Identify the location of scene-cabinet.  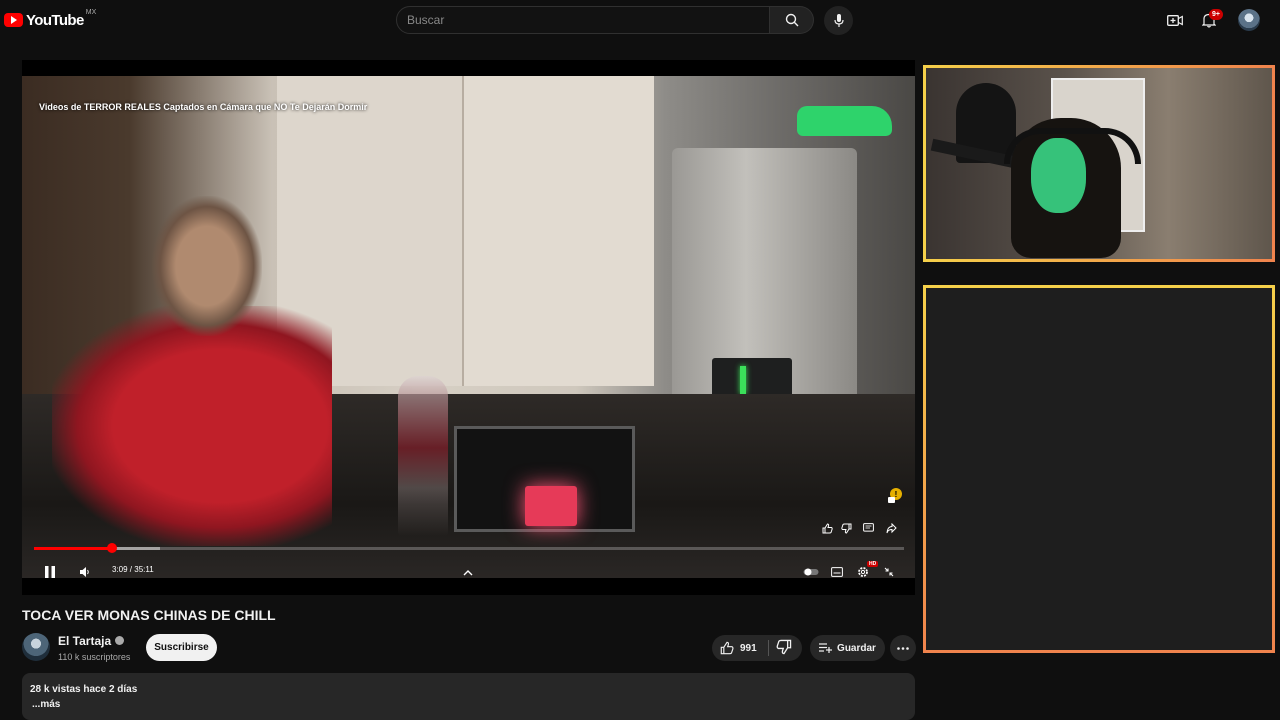
(559, 231).